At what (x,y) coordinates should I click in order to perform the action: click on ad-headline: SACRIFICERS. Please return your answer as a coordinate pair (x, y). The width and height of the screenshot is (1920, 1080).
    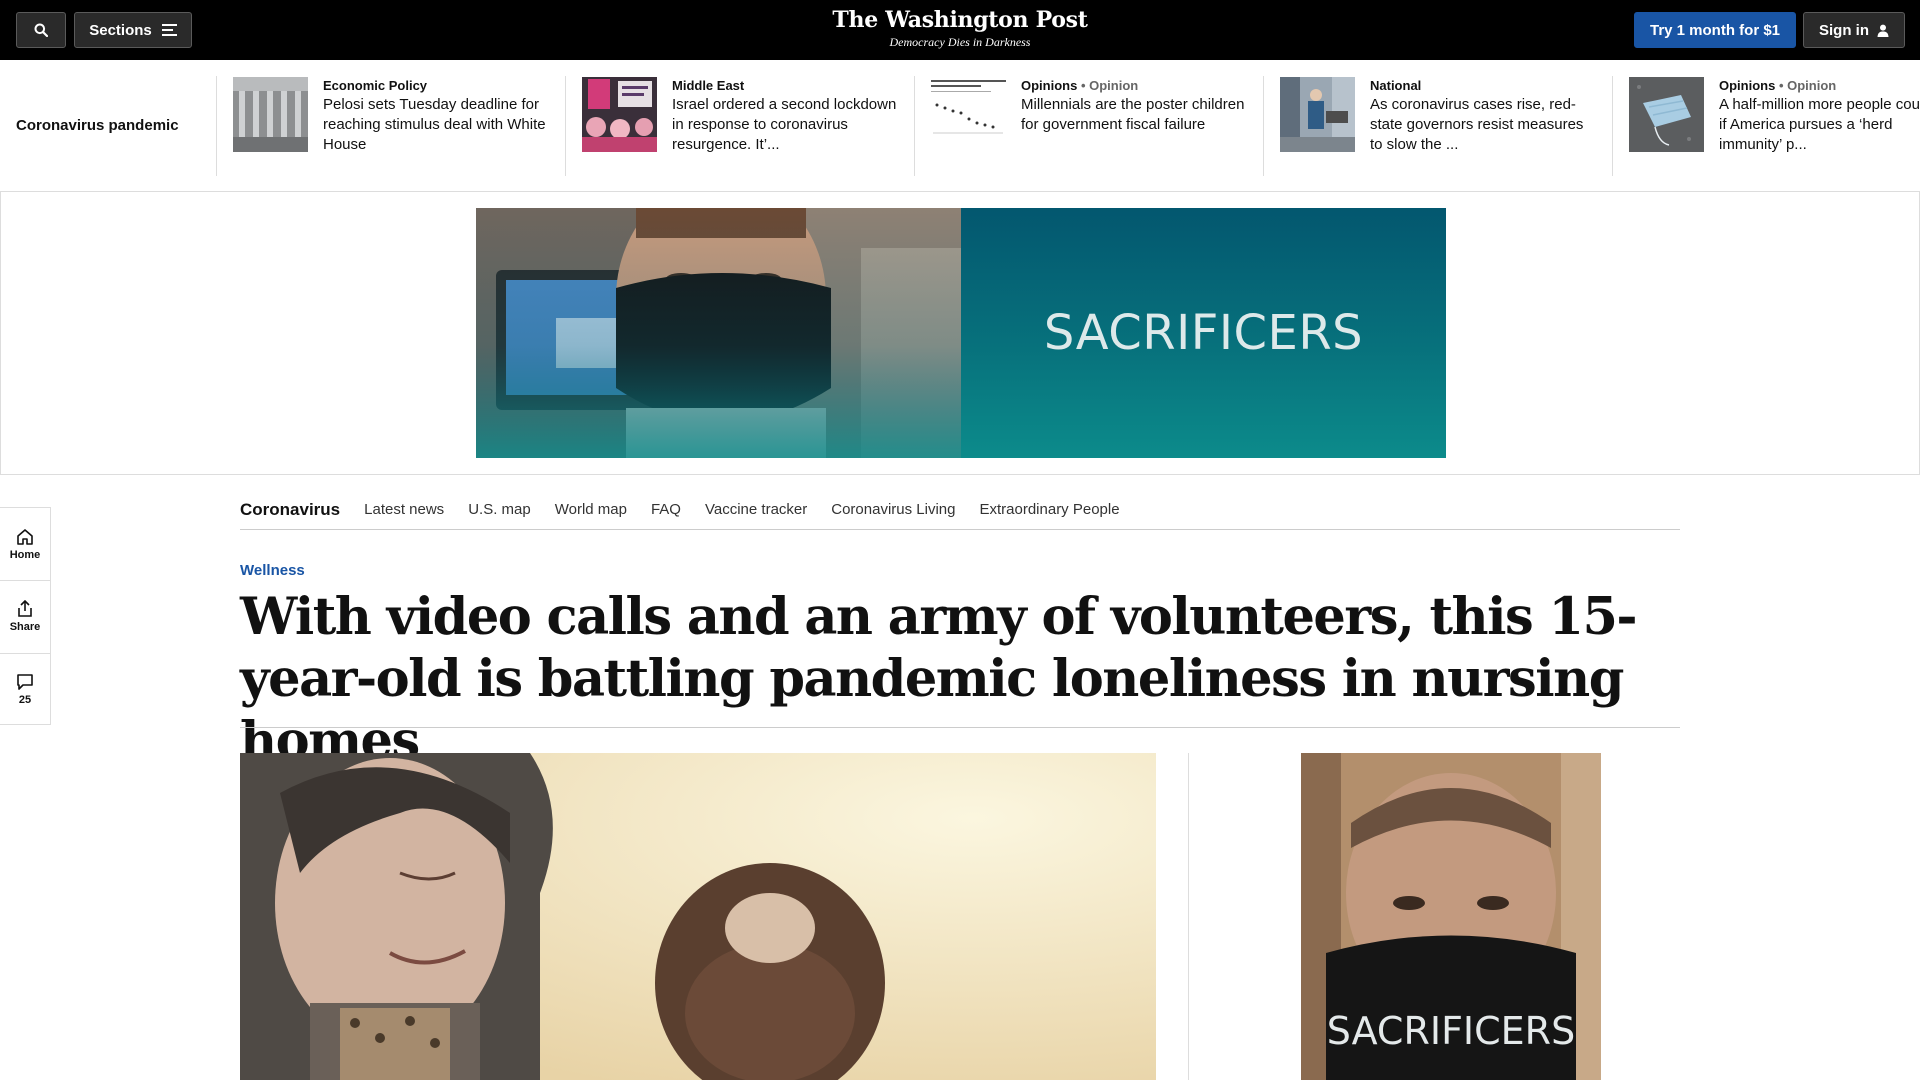
    Looking at the image, I should click on (1203, 333).